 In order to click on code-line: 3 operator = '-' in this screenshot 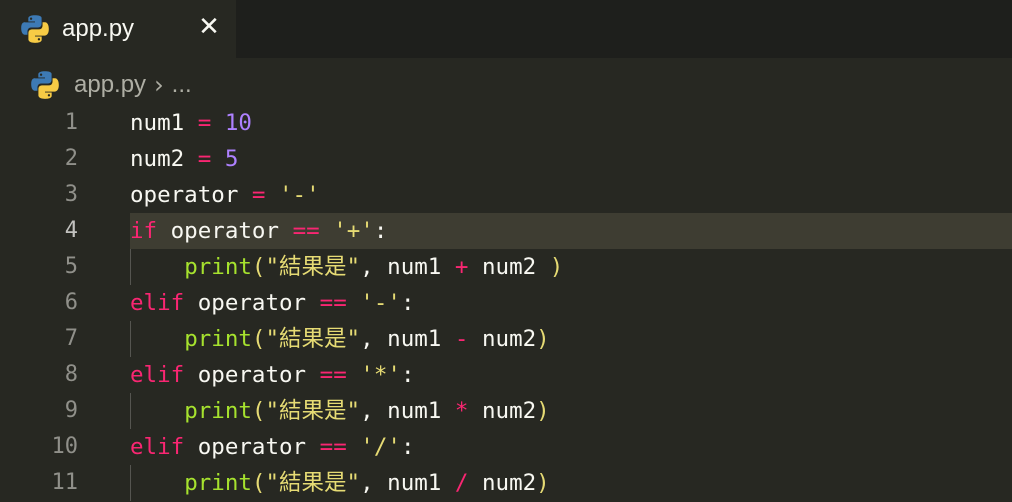, I will do `click(506, 195)`.